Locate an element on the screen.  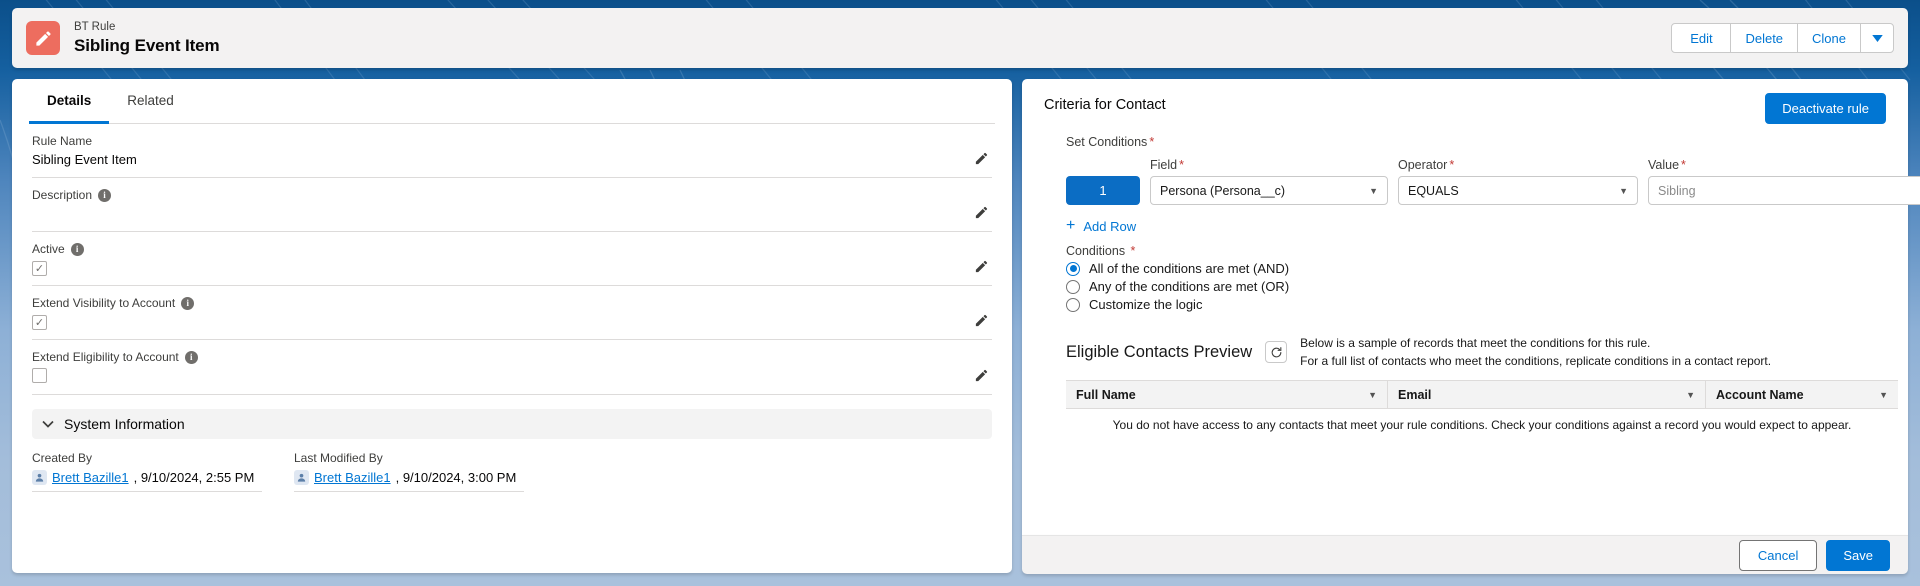
field-selector-group: Field * Persona (Persona__c) ▼ is located at coordinates (1269, 181).